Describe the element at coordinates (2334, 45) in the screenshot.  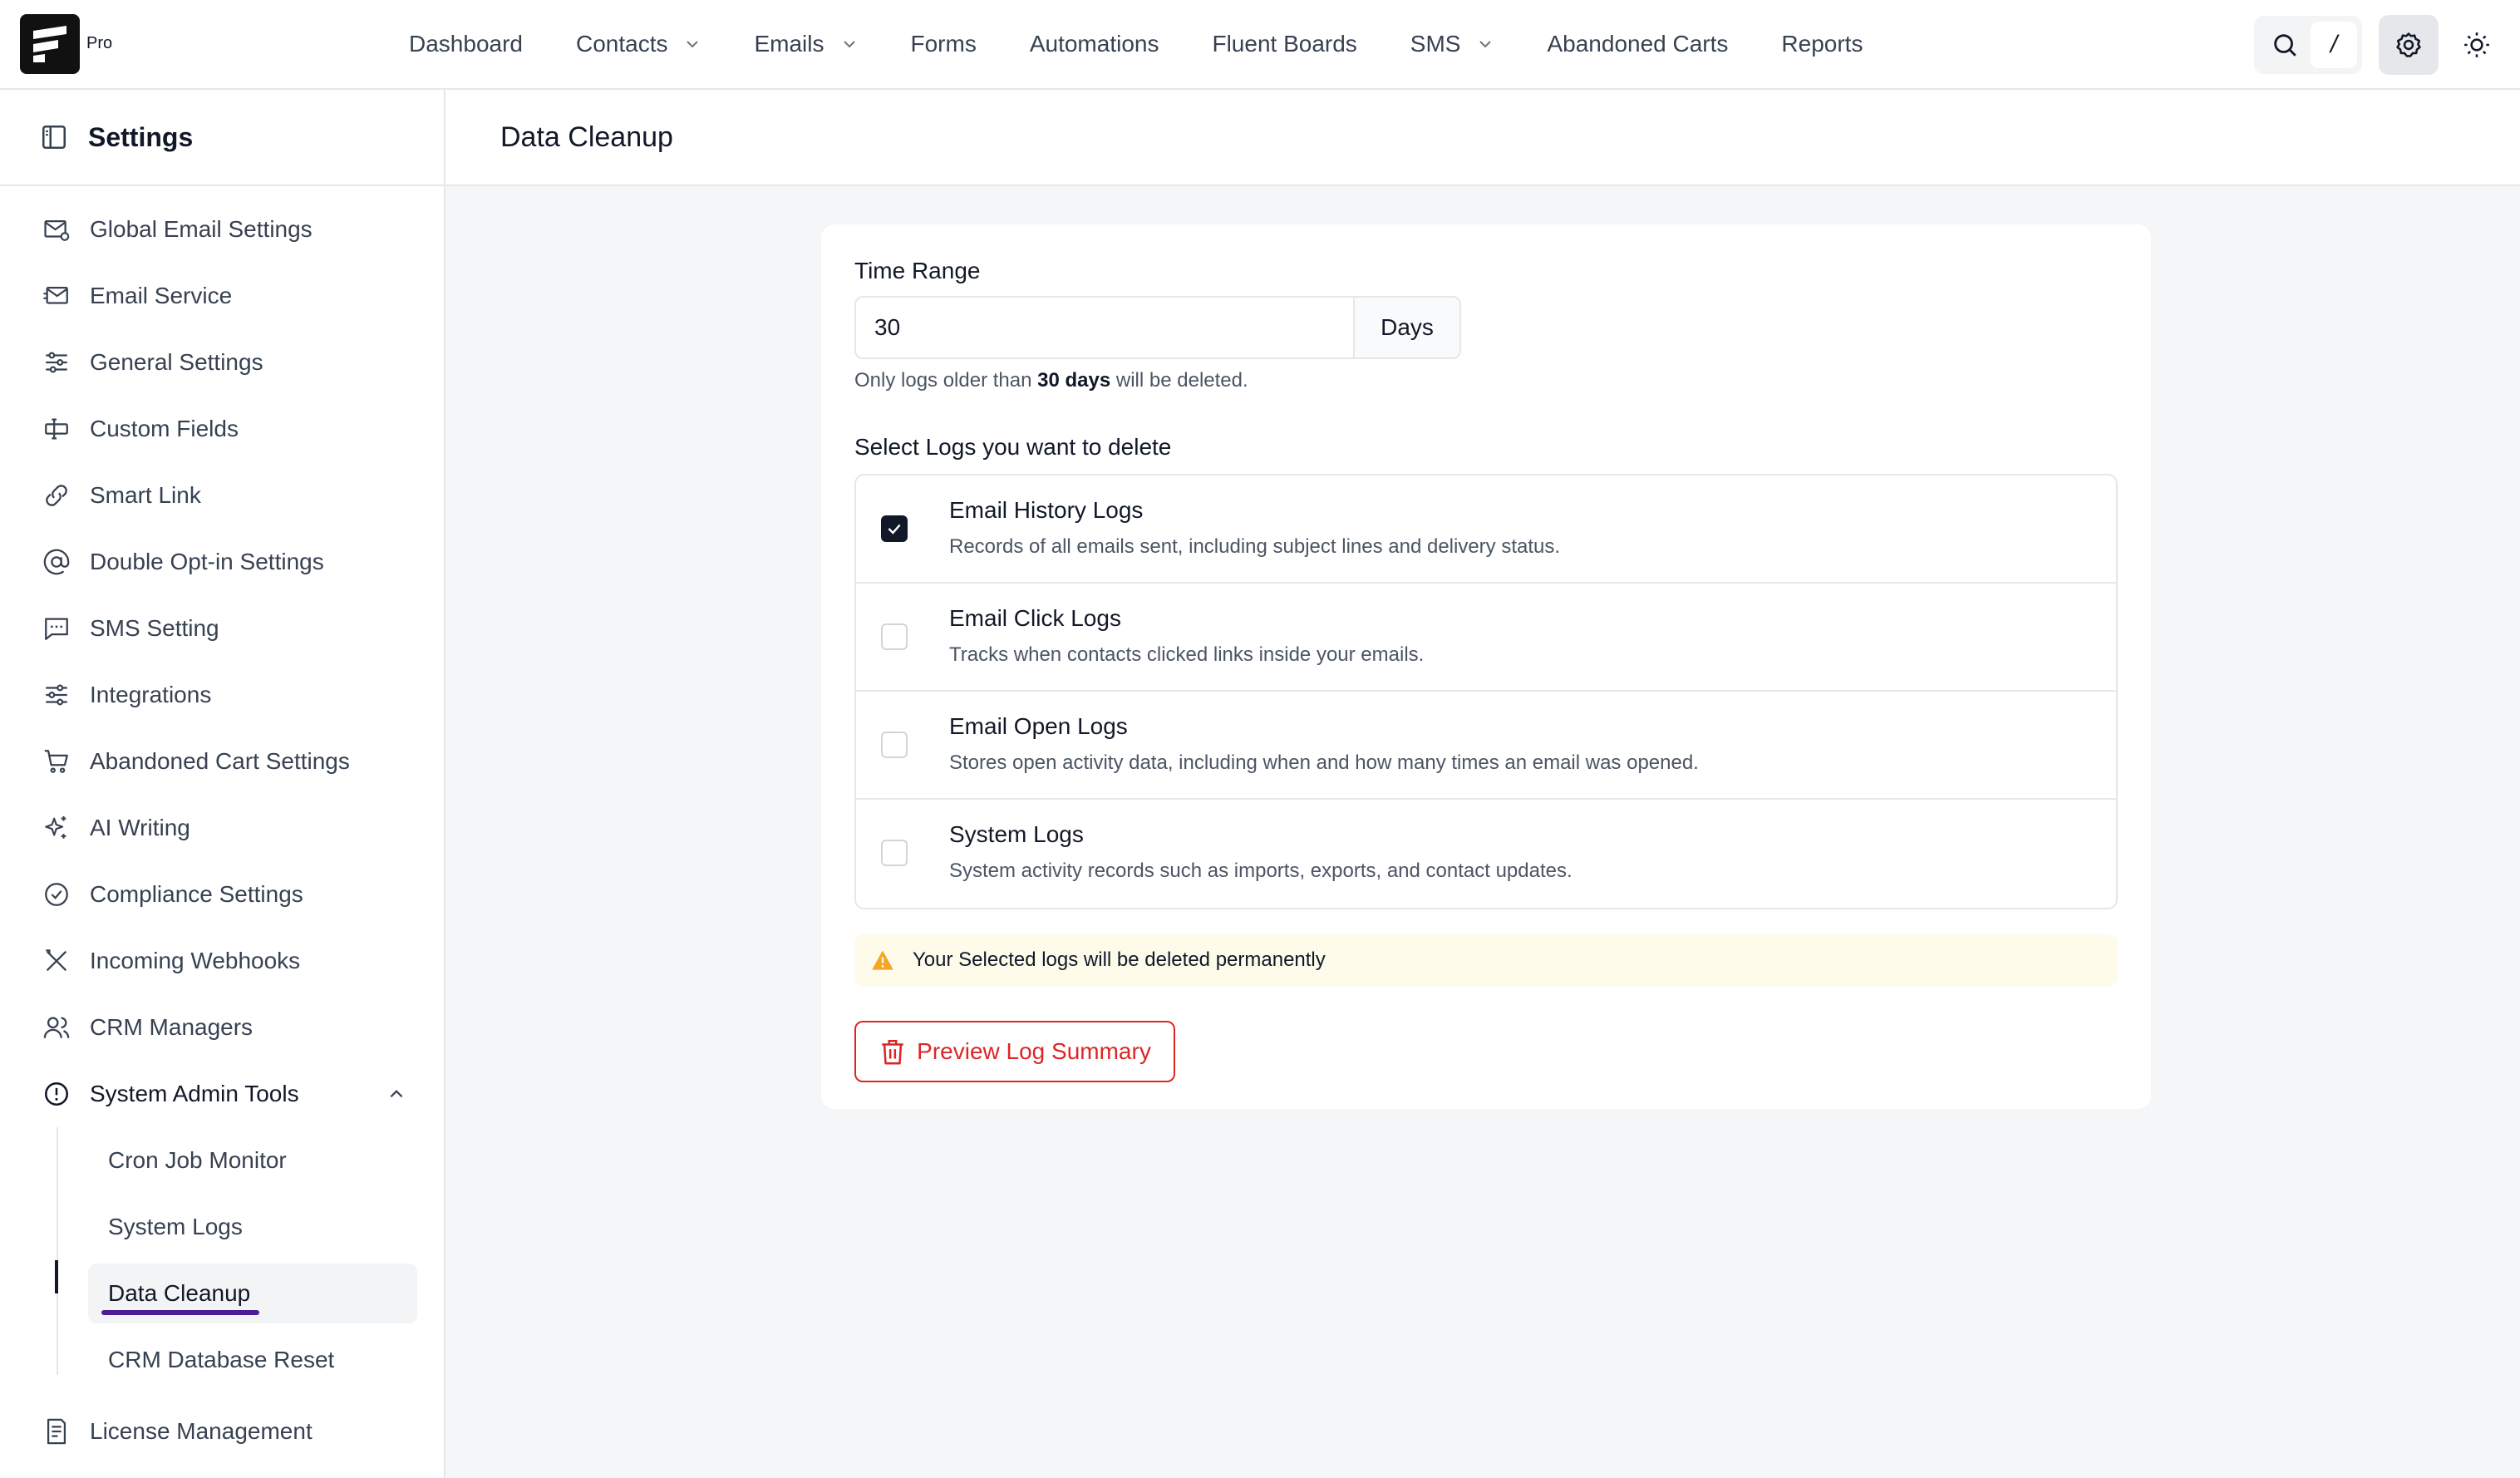
I see `search-shortcut-key: /` at that location.